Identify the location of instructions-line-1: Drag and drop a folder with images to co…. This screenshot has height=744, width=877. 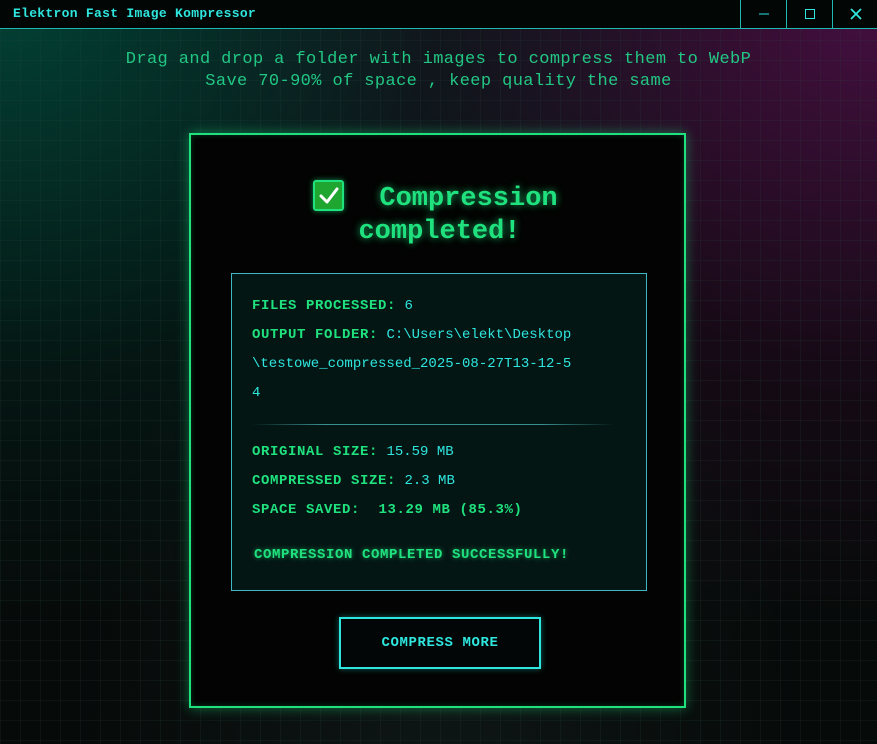
(438, 59).